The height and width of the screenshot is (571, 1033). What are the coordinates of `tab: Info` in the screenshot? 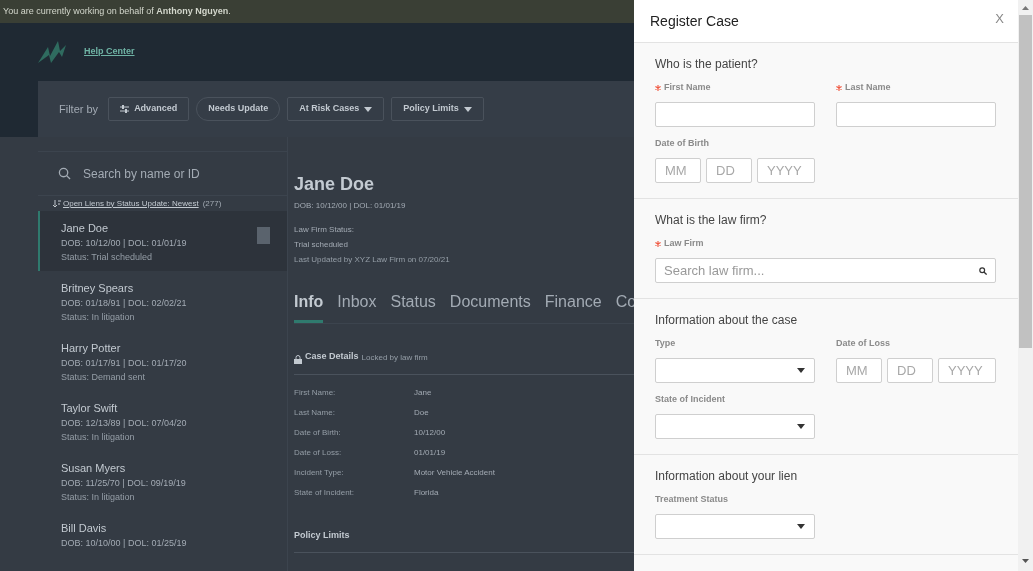 It's located at (309, 306).